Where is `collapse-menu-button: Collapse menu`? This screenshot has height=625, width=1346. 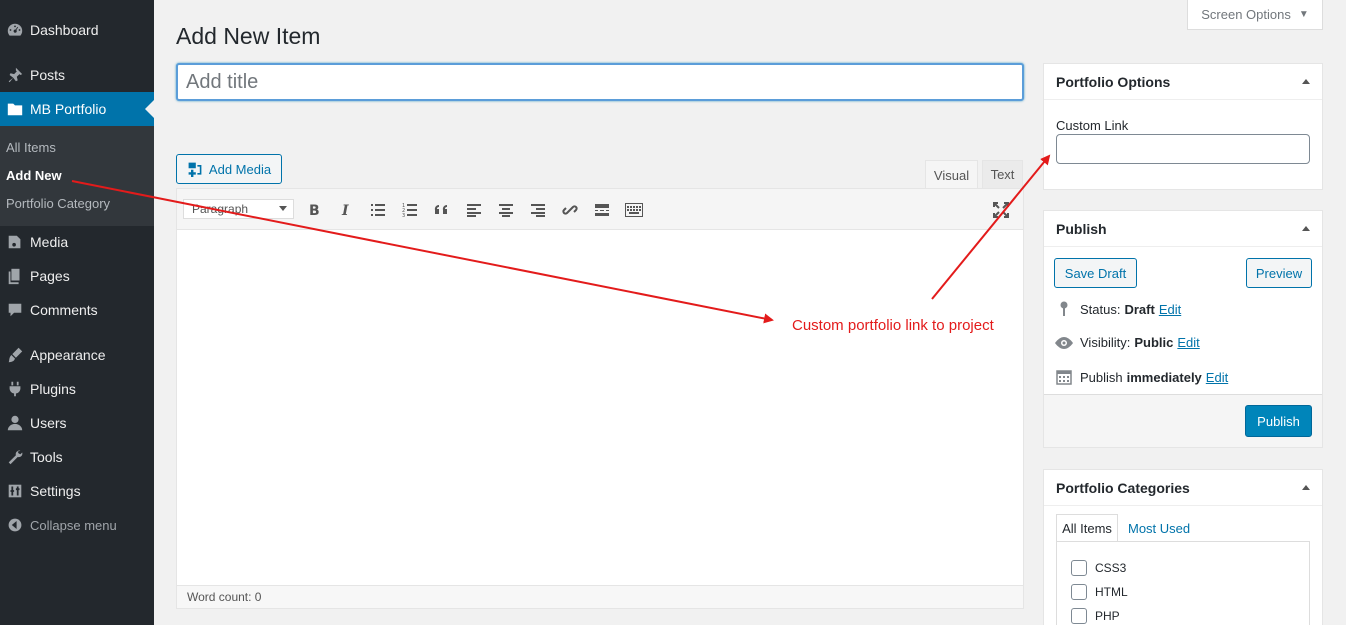 collapse-menu-button: Collapse menu is located at coordinates (77, 525).